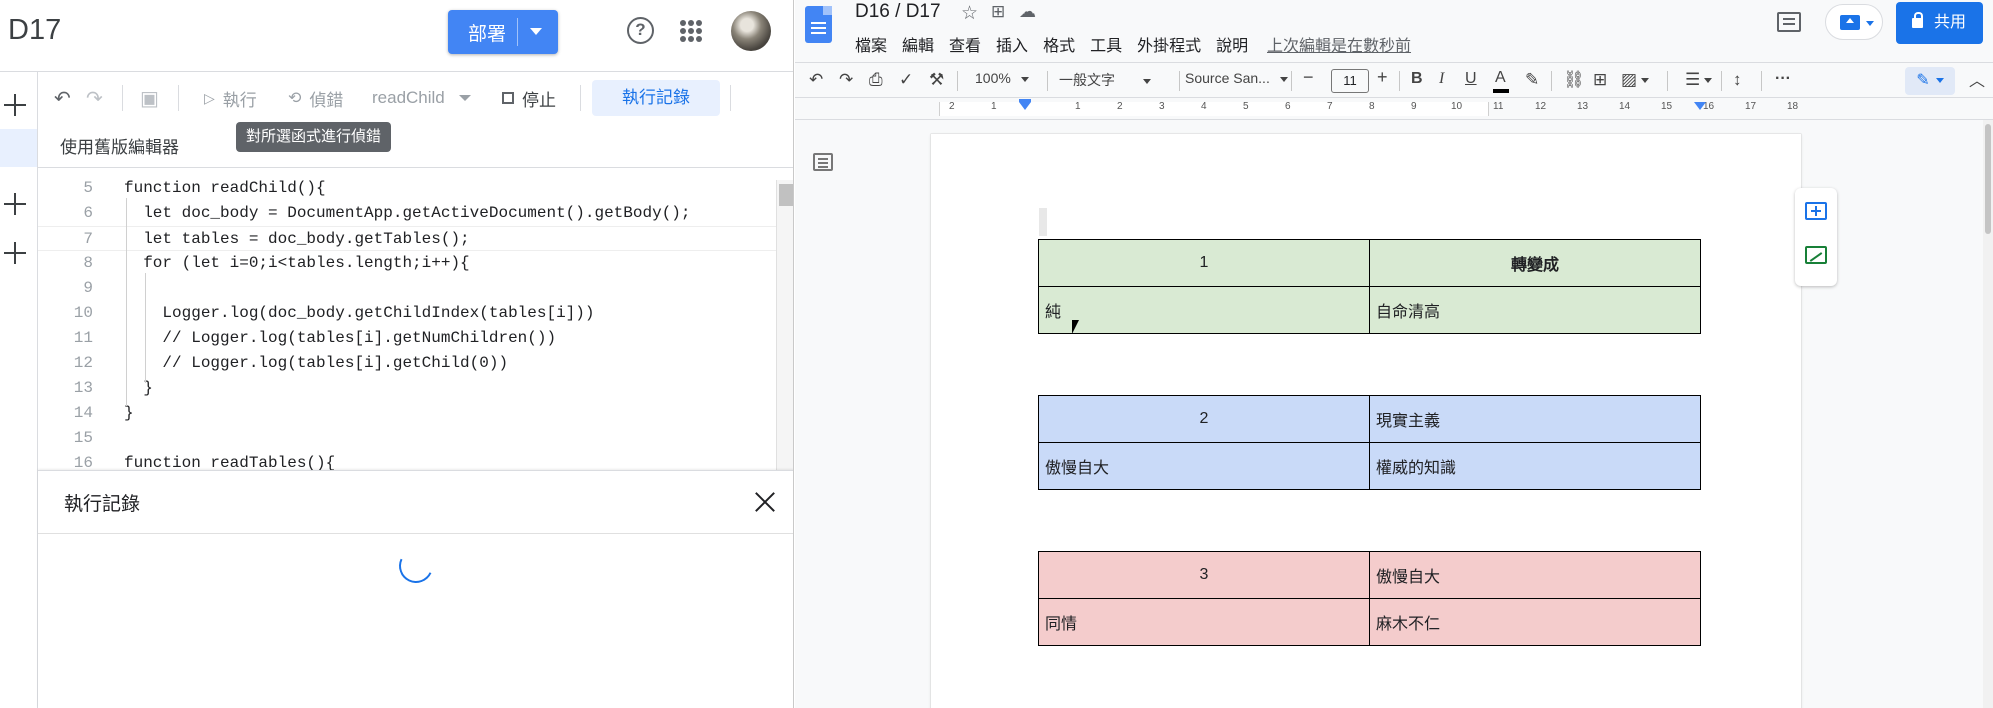 The height and width of the screenshot is (708, 1993). Describe the element at coordinates (969, 13) in the screenshot. I see `star-icon: ☆` at that location.